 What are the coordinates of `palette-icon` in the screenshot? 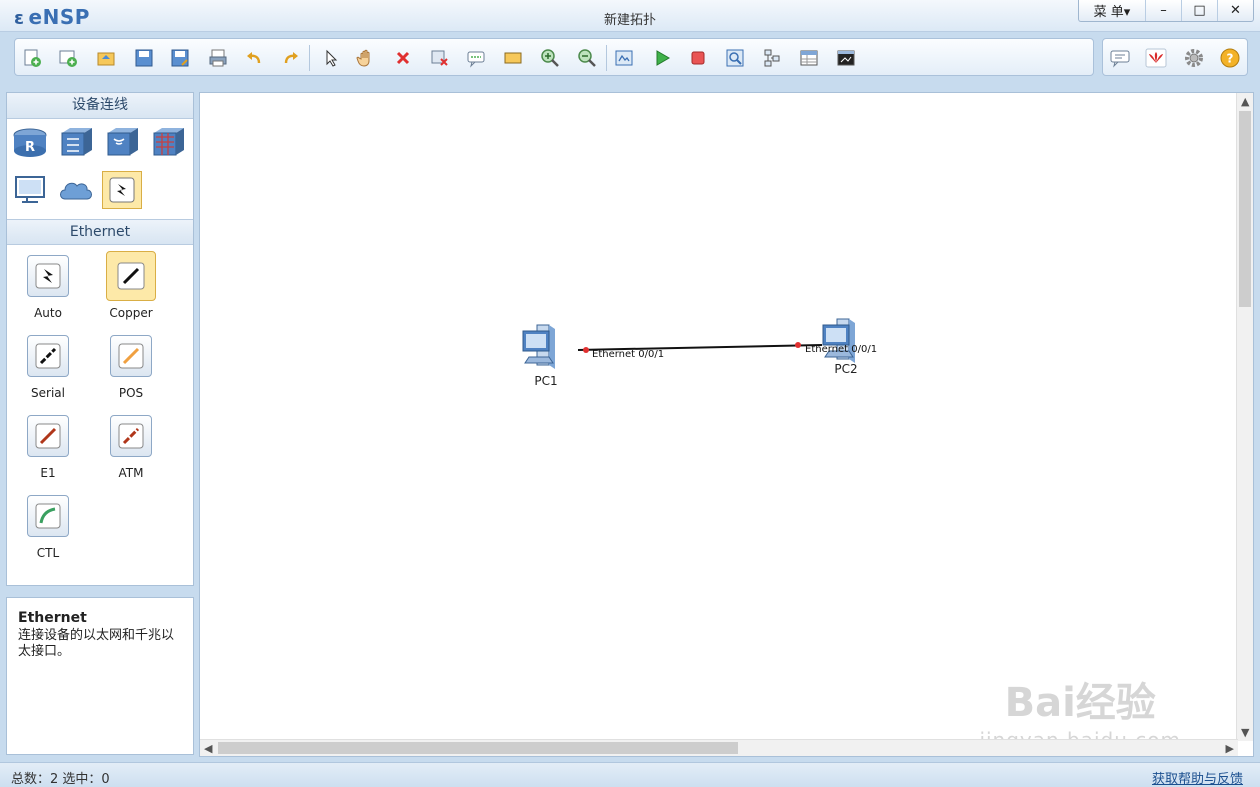 It's located at (513, 58).